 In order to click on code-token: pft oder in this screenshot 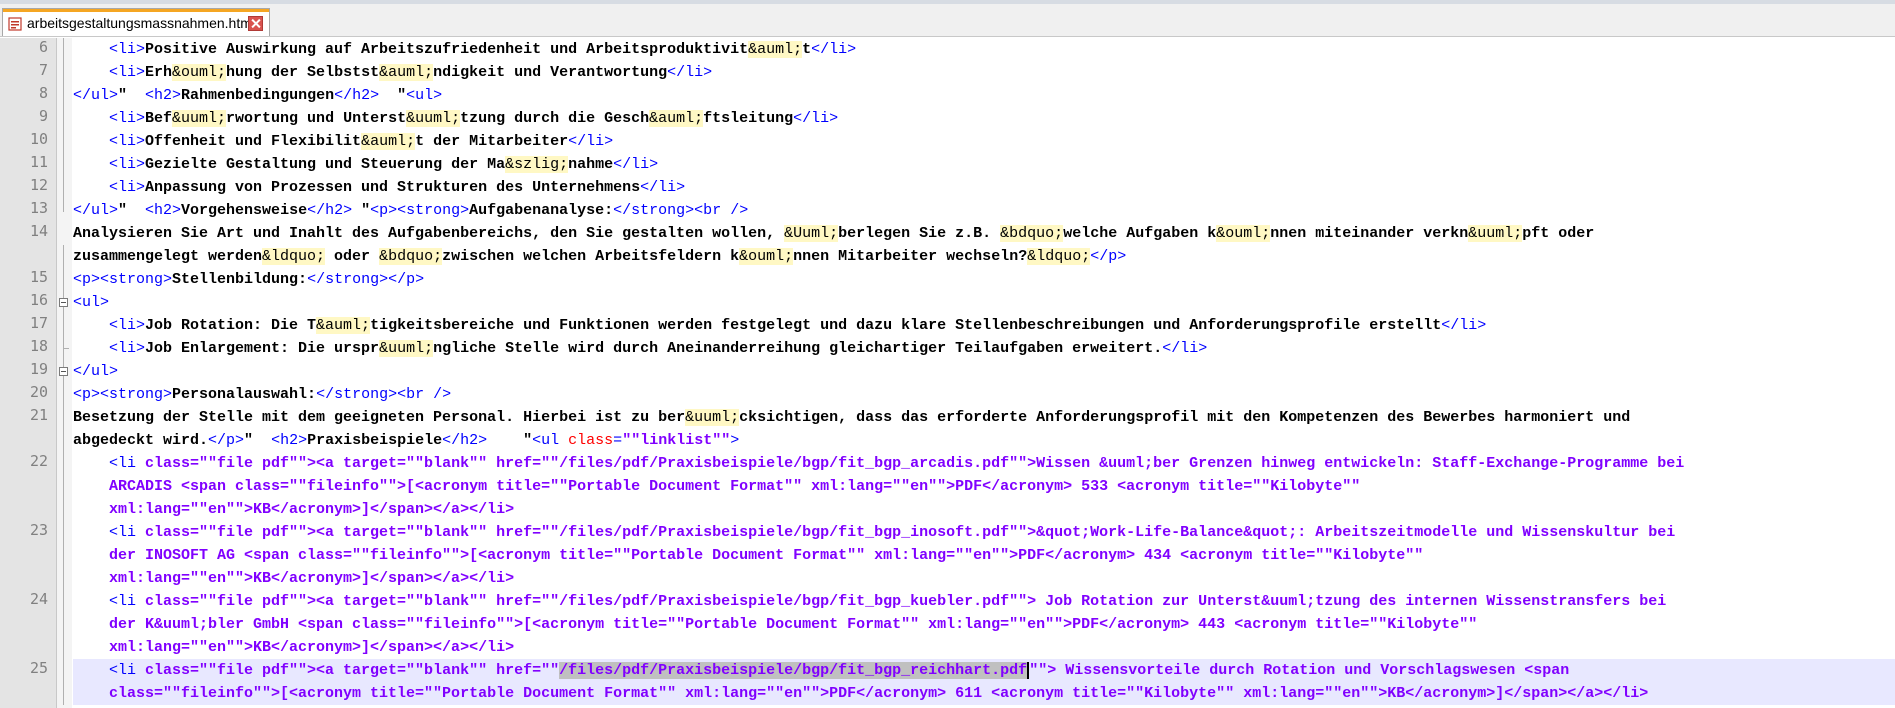, I will do `click(1558, 233)`.